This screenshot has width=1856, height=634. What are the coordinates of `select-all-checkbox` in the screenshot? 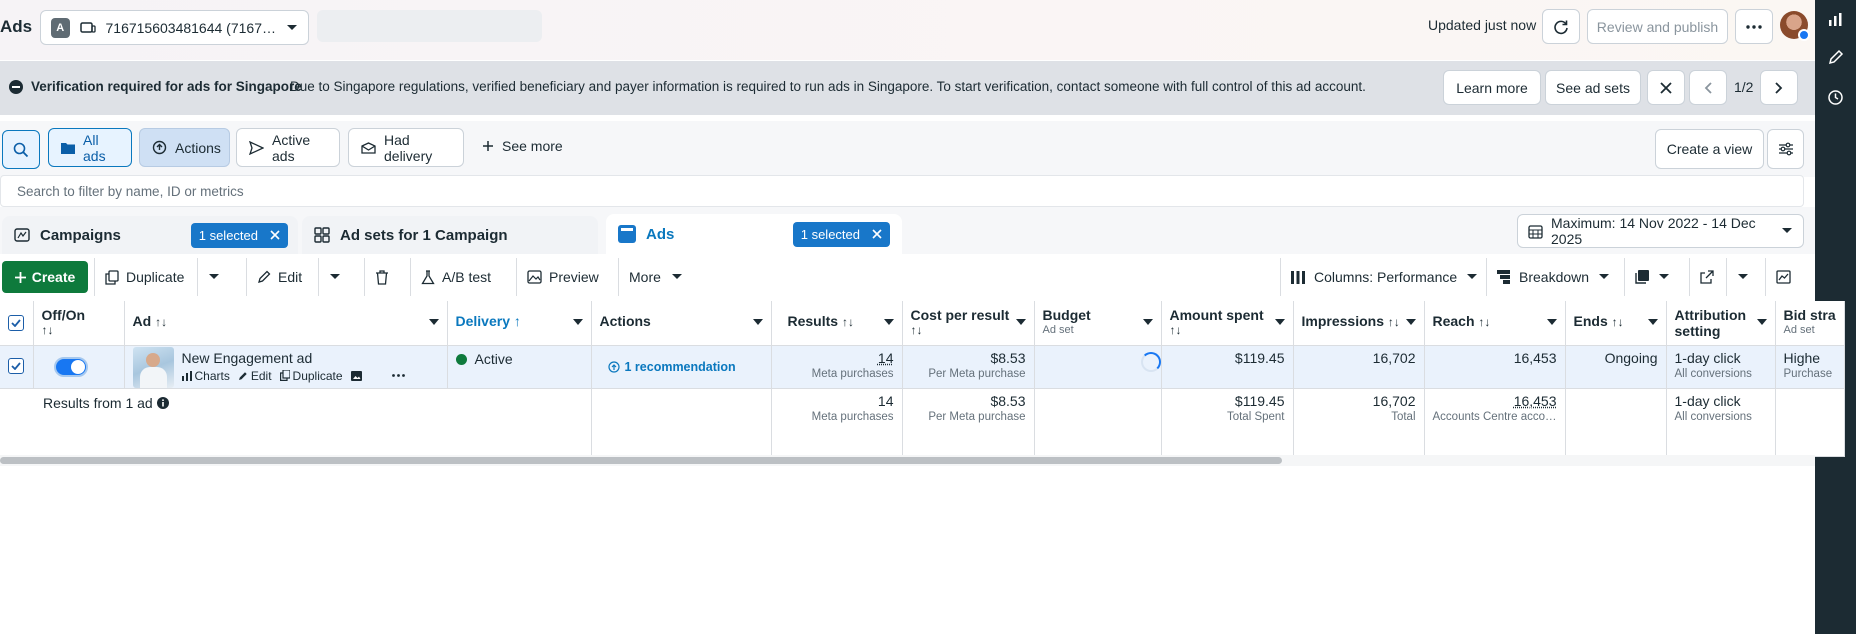 It's located at (16, 323).